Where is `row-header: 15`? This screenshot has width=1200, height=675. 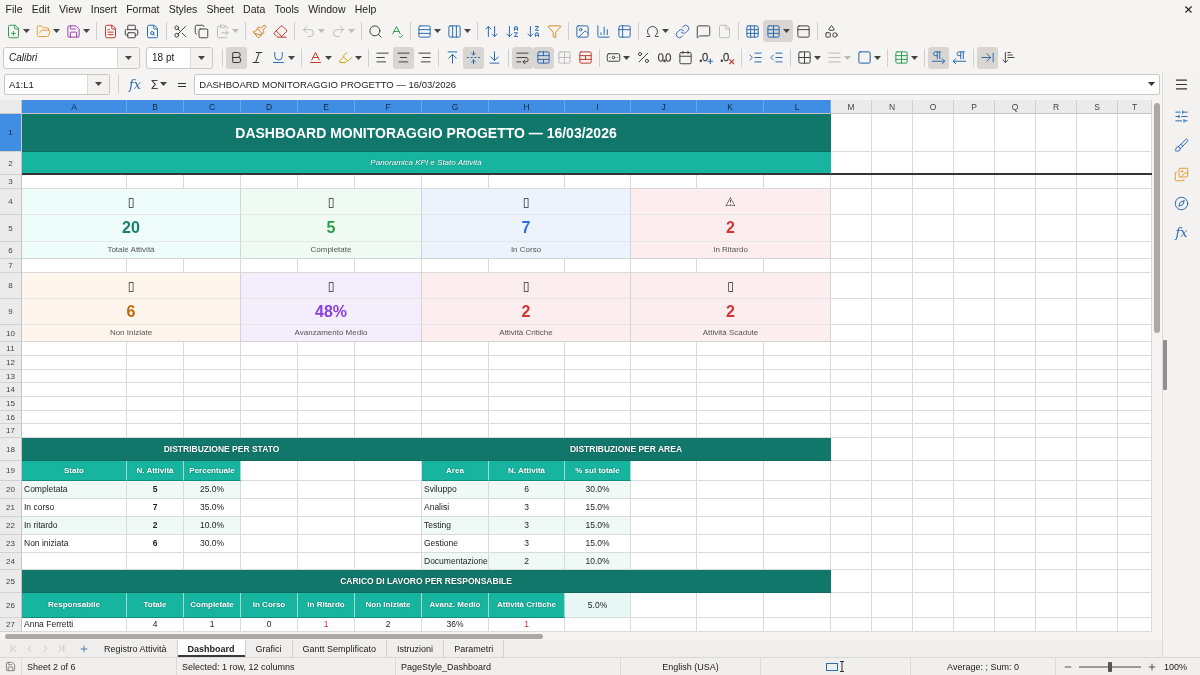
row-header: 15 is located at coordinates (11, 404).